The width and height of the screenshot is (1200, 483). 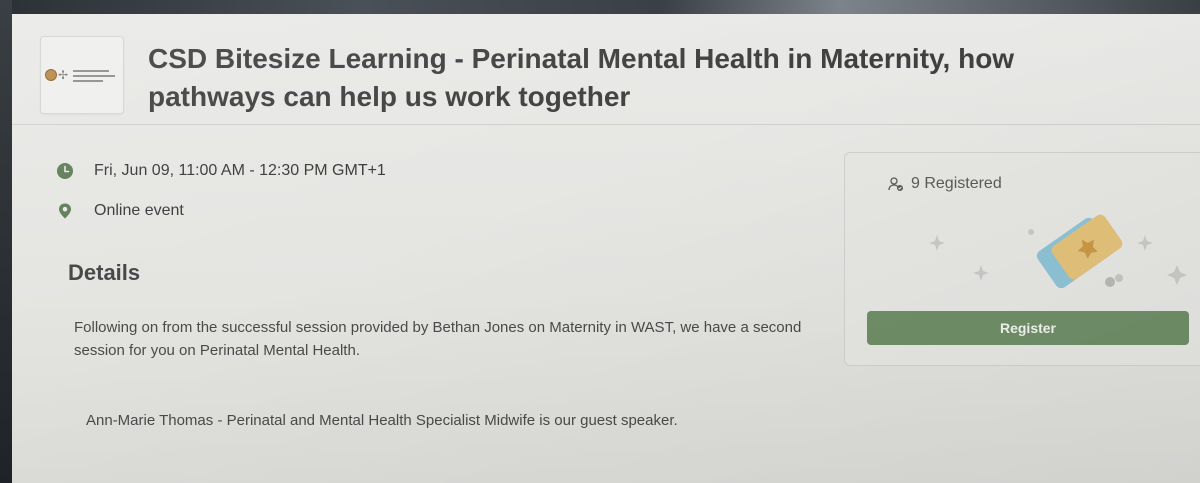 What do you see at coordinates (1028, 328) in the screenshot?
I see `register-button: Register` at bounding box center [1028, 328].